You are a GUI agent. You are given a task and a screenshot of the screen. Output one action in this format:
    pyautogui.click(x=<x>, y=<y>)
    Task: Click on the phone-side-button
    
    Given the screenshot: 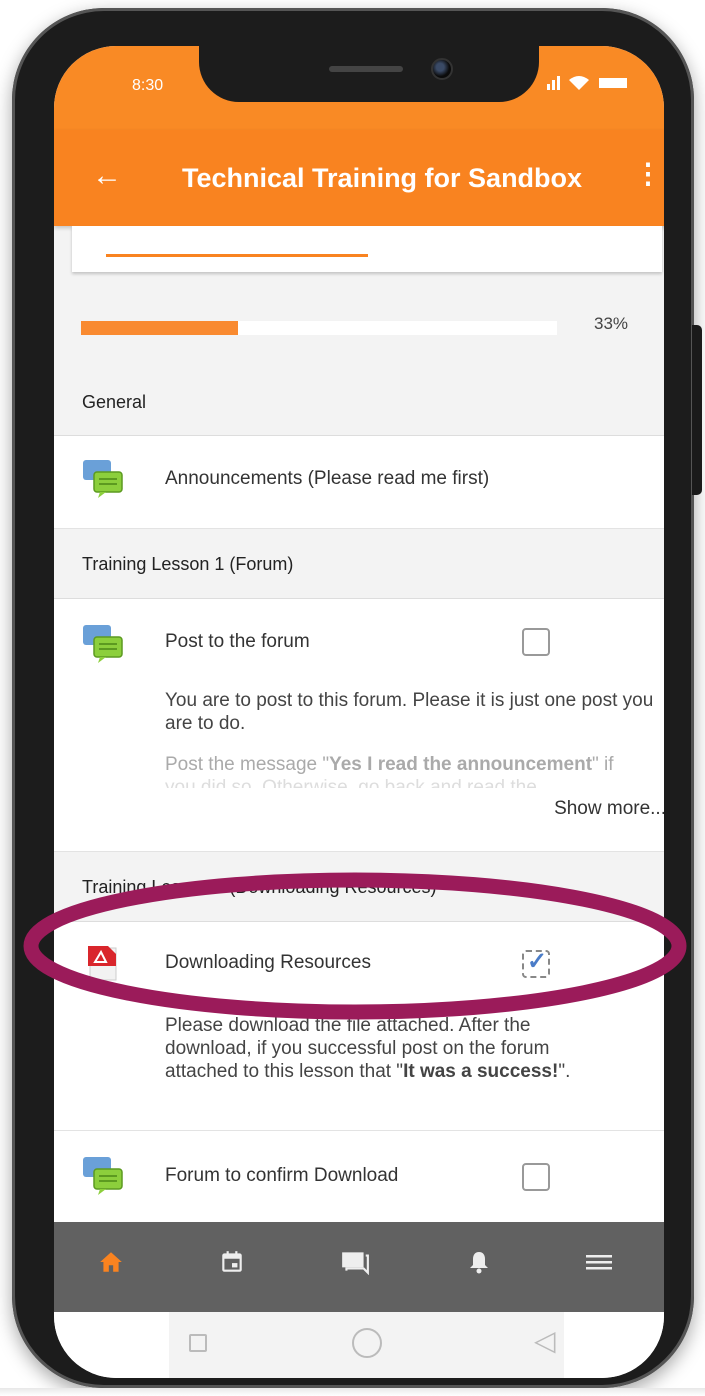 What is the action you would take?
    pyautogui.click(x=697, y=410)
    